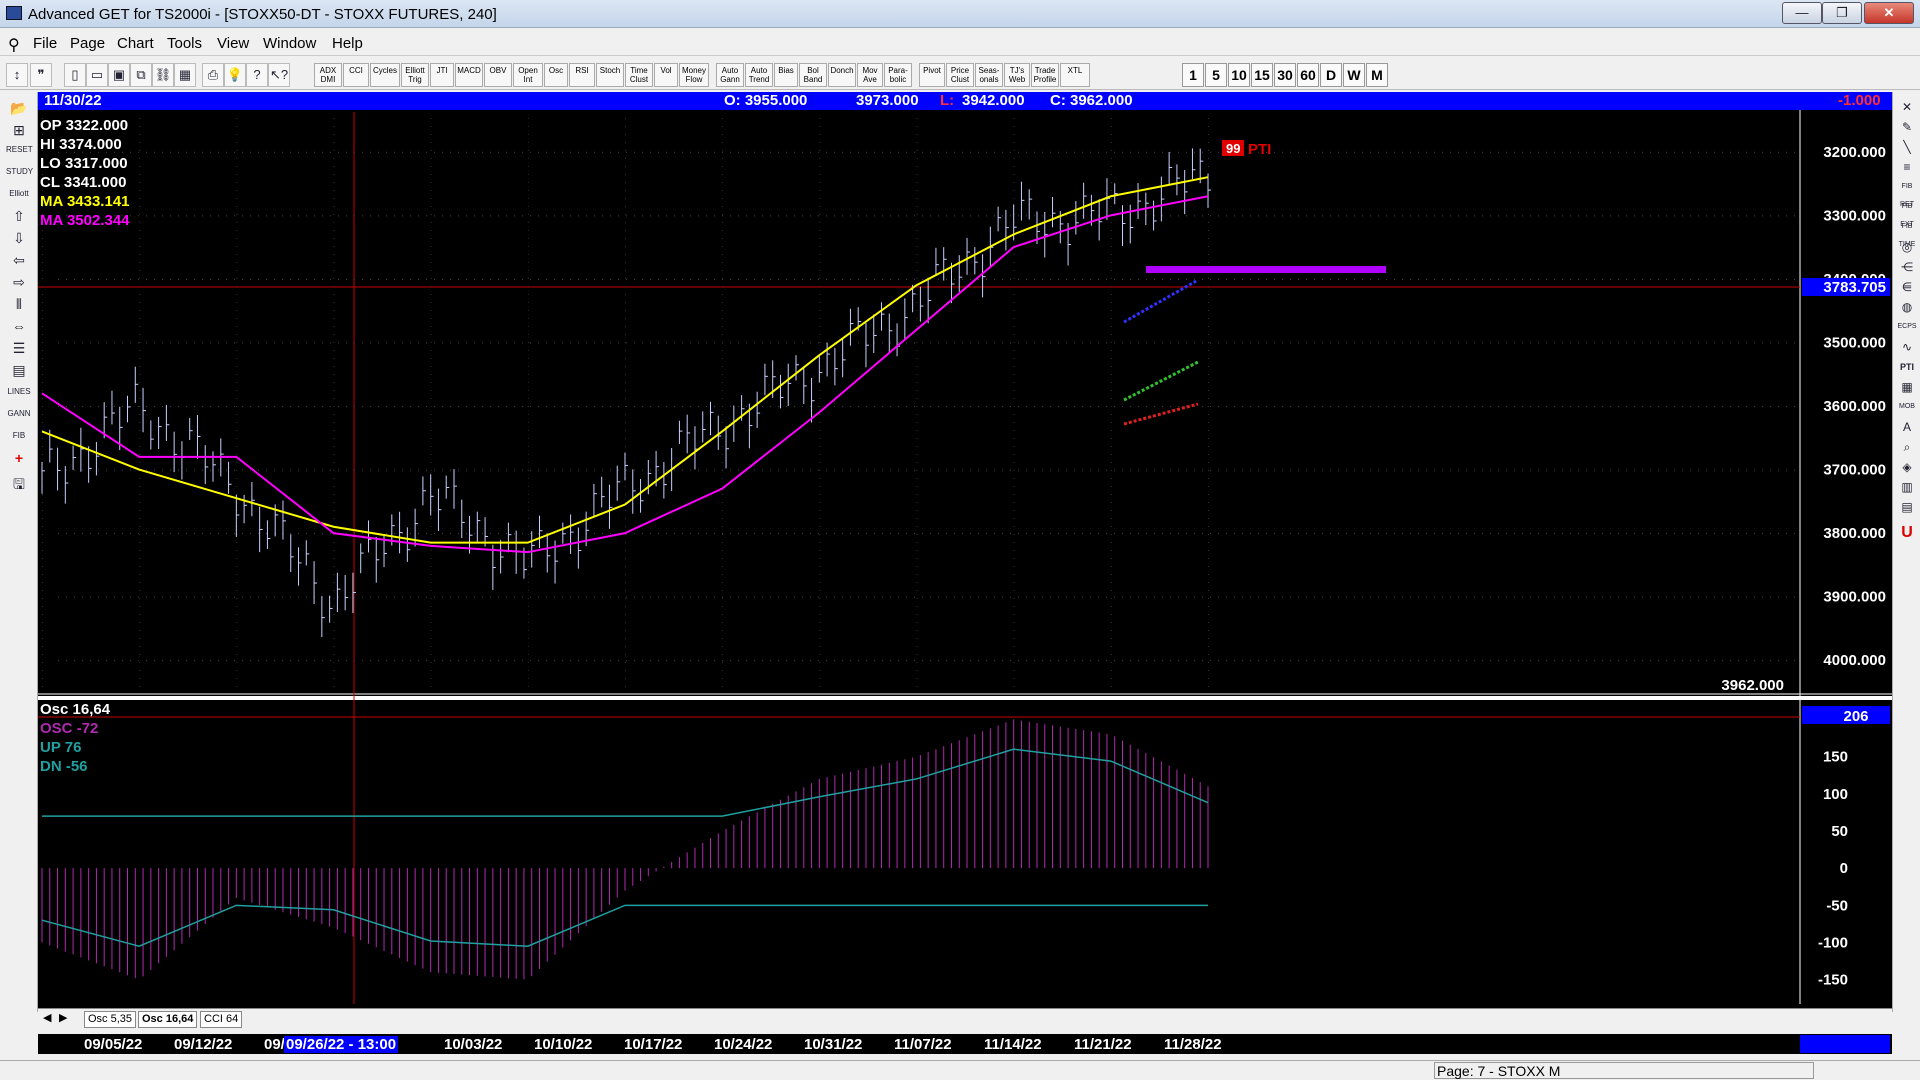  What do you see at coordinates (168, 1019) in the screenshot?
I see `tab-osc-16-64: Osc 16,64` at bounding box center [168, 1019].